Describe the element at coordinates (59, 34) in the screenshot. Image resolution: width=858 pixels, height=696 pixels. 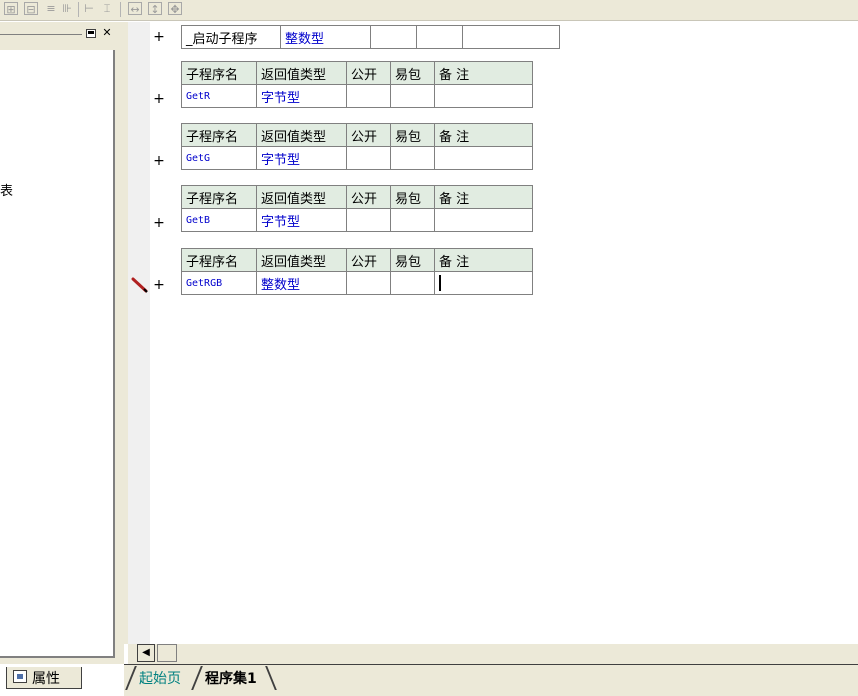
I see `panel-header: ✕` at that location.